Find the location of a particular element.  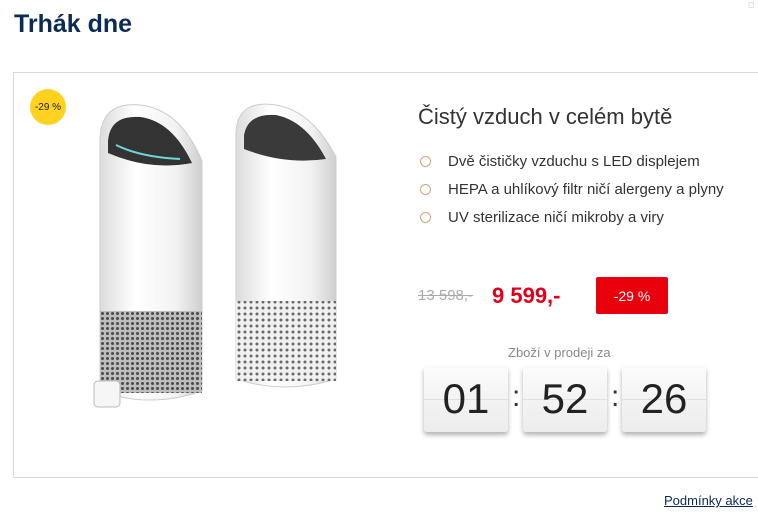

price-row: 13 598,- 9 599,- -29 % is located at coordinates (568, 296).